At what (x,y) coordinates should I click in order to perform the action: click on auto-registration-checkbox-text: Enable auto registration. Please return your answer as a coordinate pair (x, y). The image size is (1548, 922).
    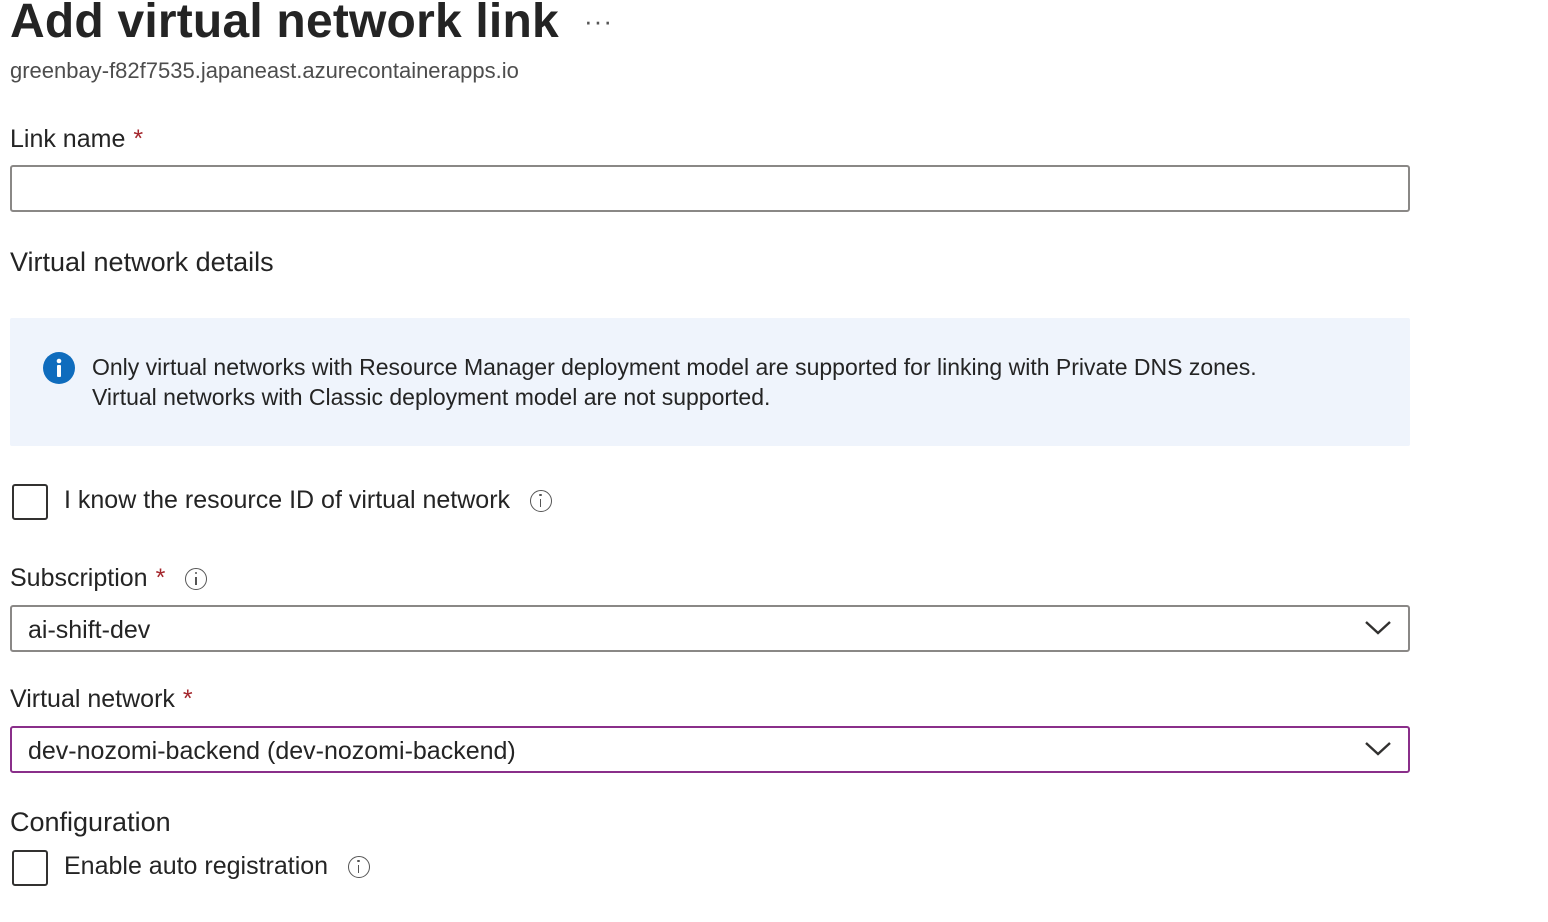
    Looking at the image, I should click on (196, 866).